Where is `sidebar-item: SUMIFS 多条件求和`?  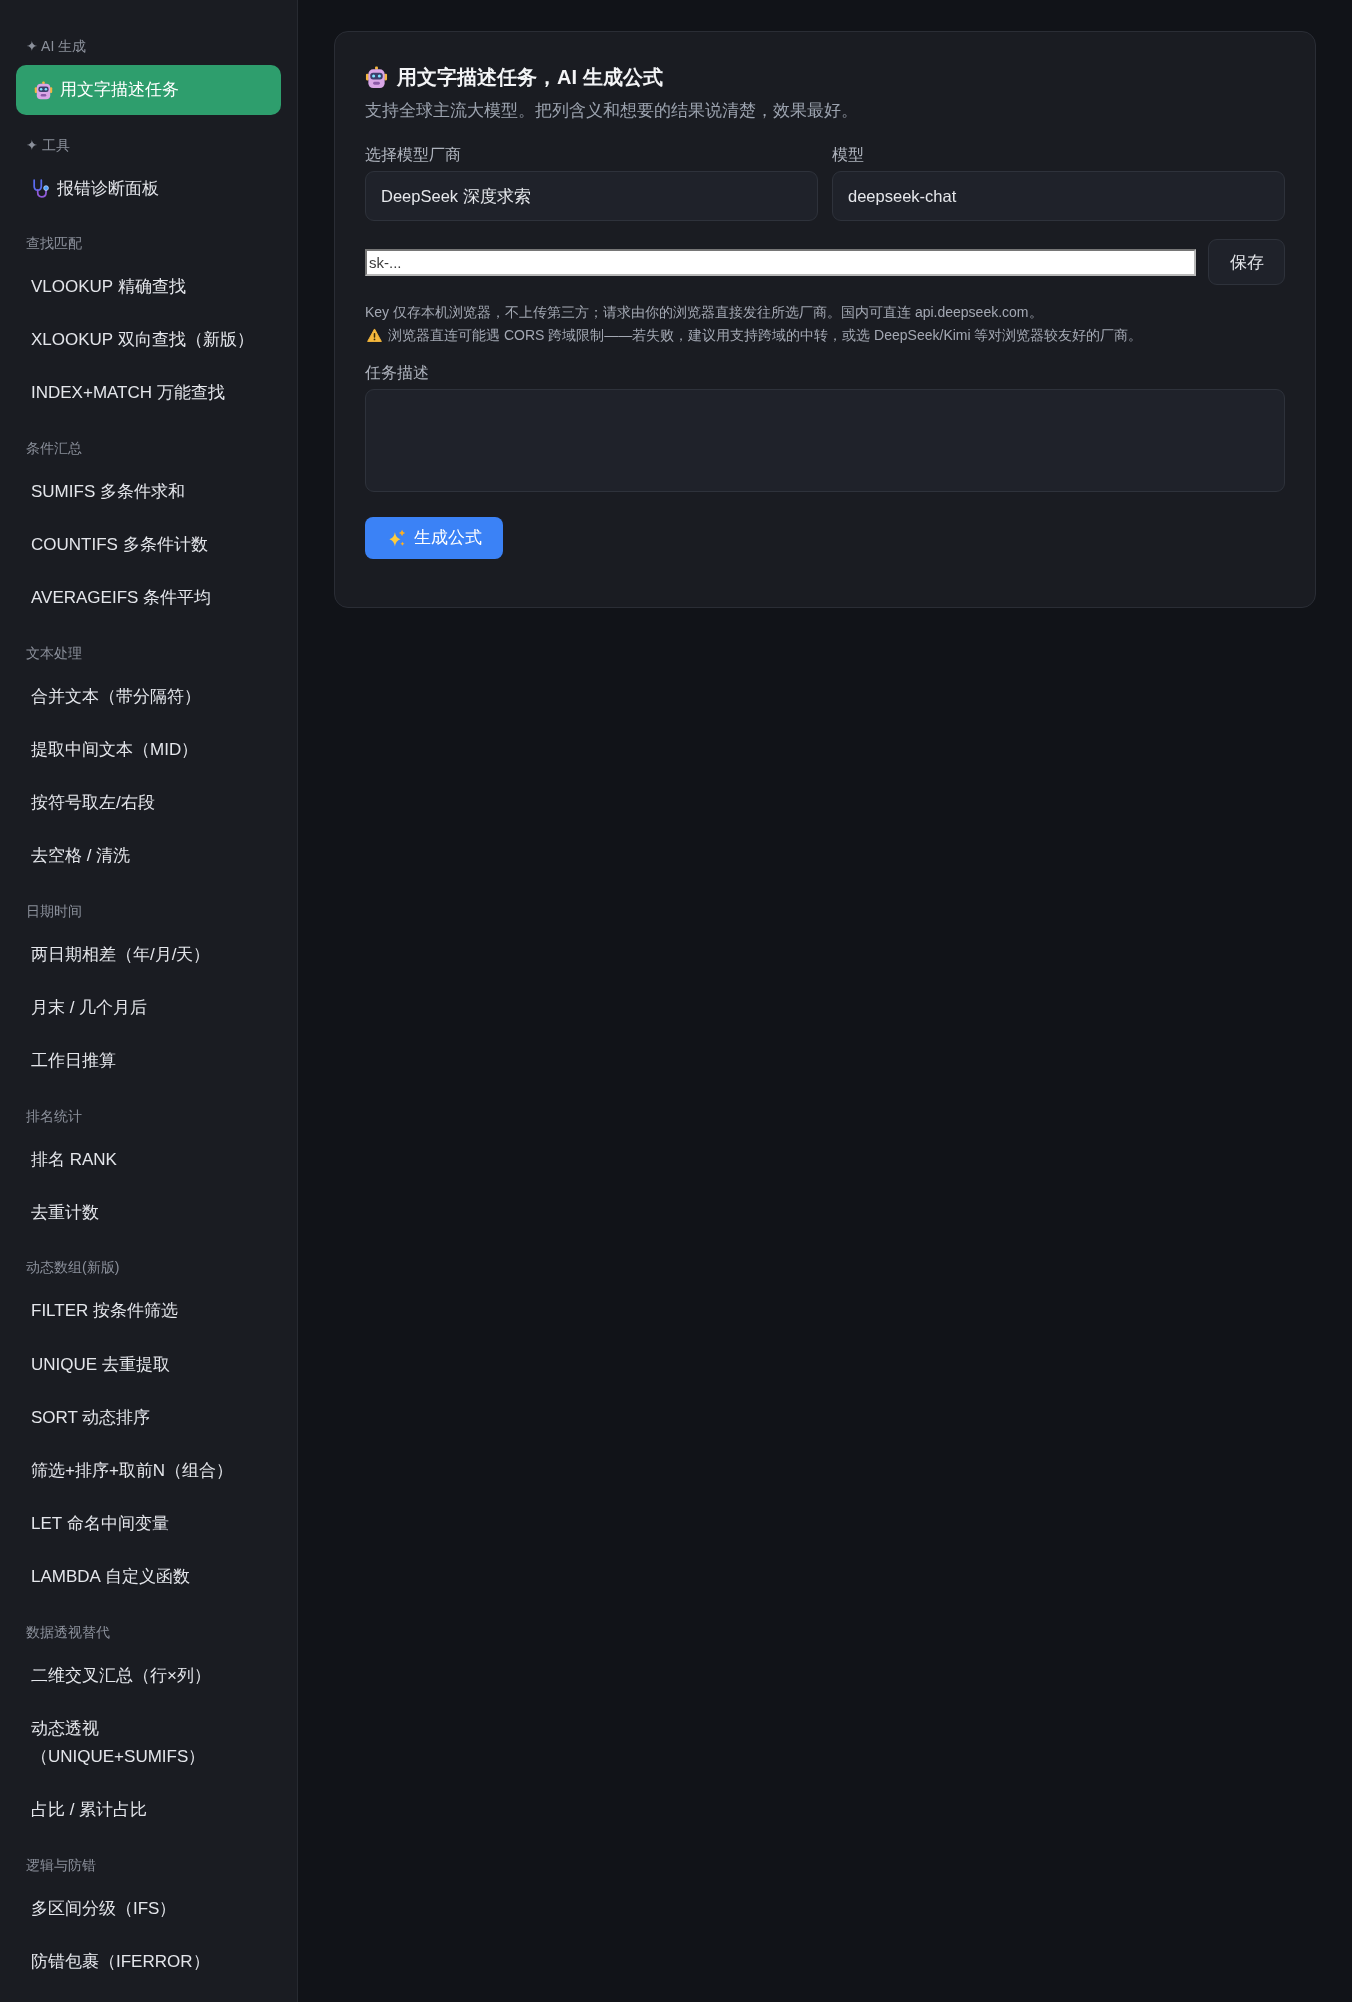 sidebar-item: SUMIFS 多条件求和 is located at coordinates (148, 491).